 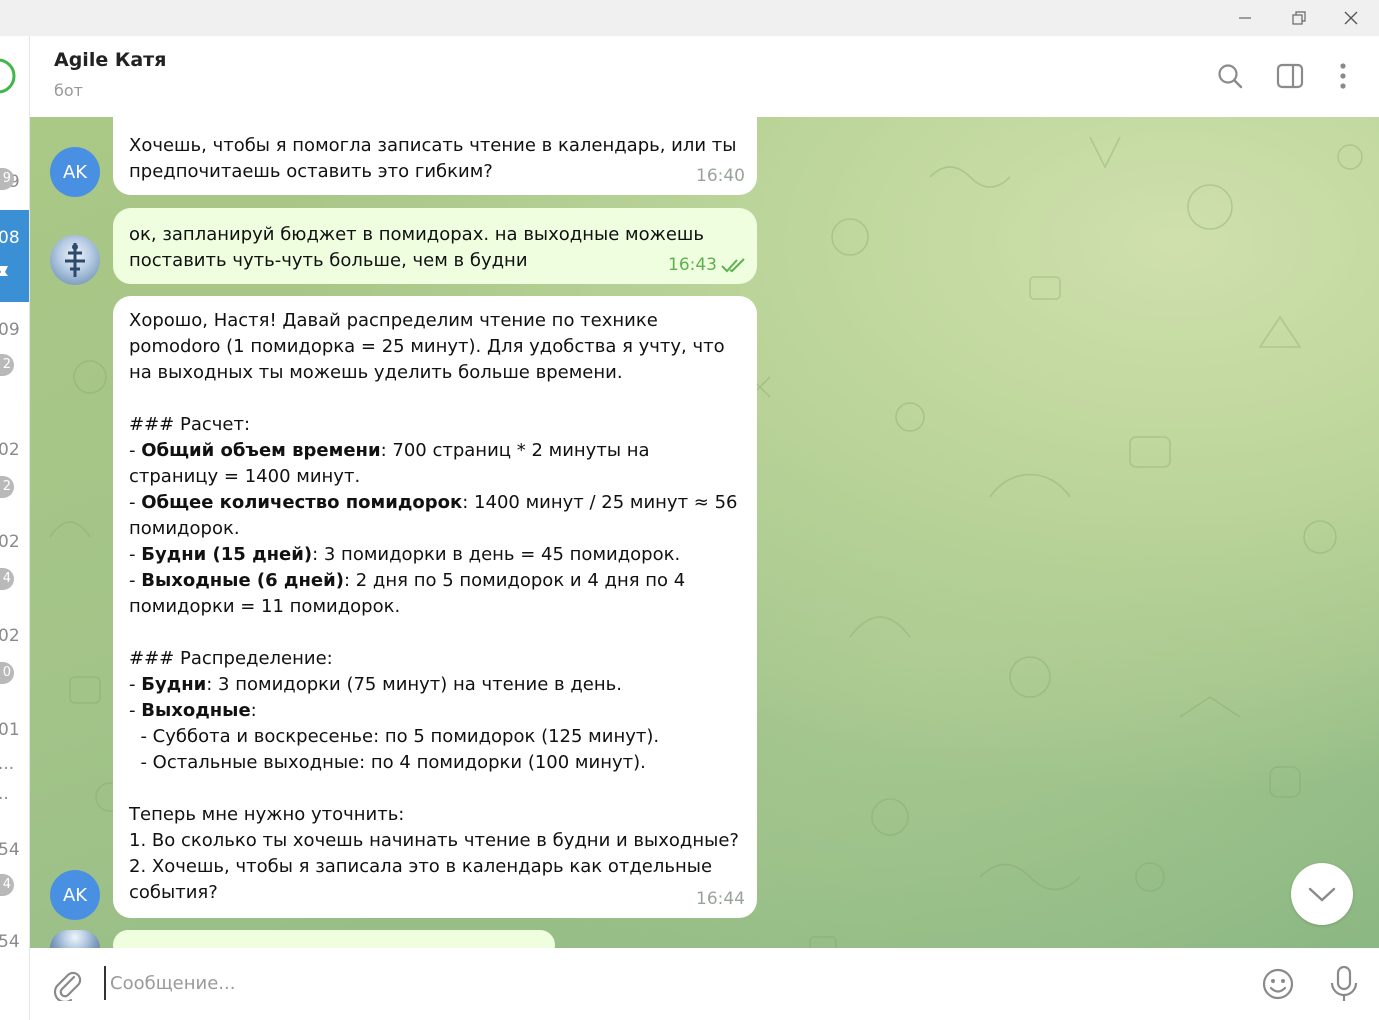 What do you see at coordinates (8, 76) in the screenshot?
I see `status-ring-icon` at bounding box center [8, 76].